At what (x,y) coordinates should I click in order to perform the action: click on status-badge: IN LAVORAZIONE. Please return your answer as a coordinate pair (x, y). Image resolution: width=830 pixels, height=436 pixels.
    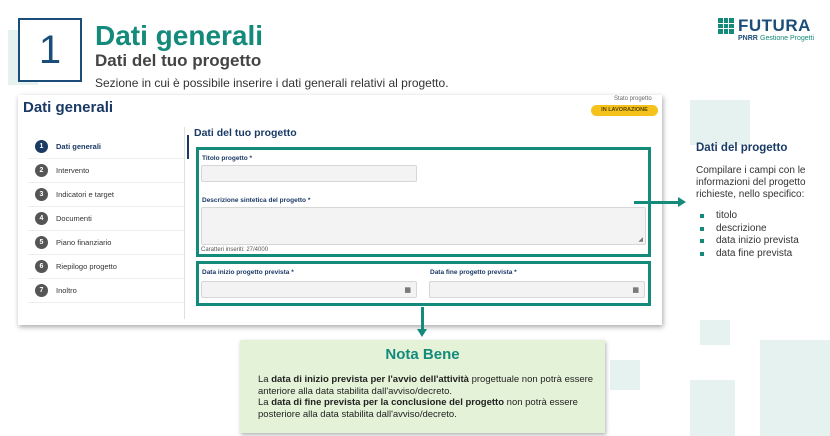
    Looking at the image, I should click on (624, 110).